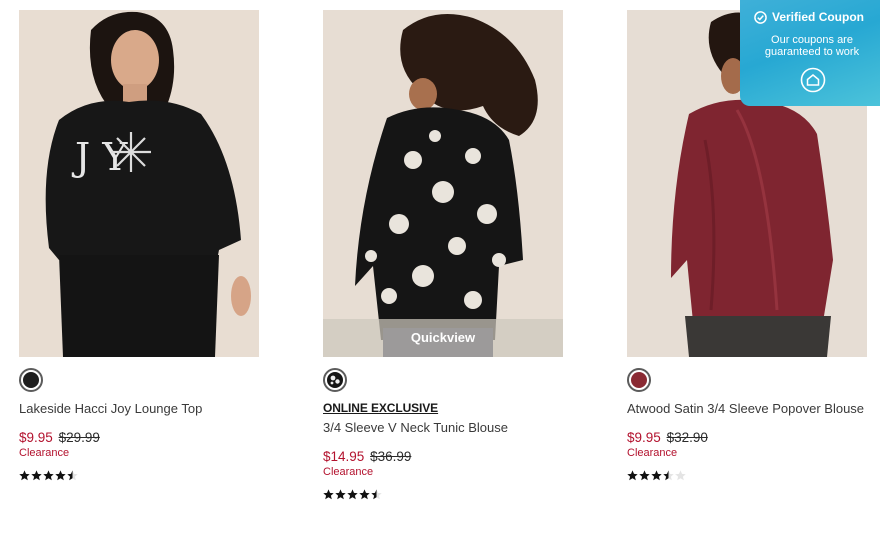 The width and height of the screenshot is (880, 540). What do you see at coordinates (813, 80) in the screenshot?
I see `home-icon` at bounding box center [813, 80].